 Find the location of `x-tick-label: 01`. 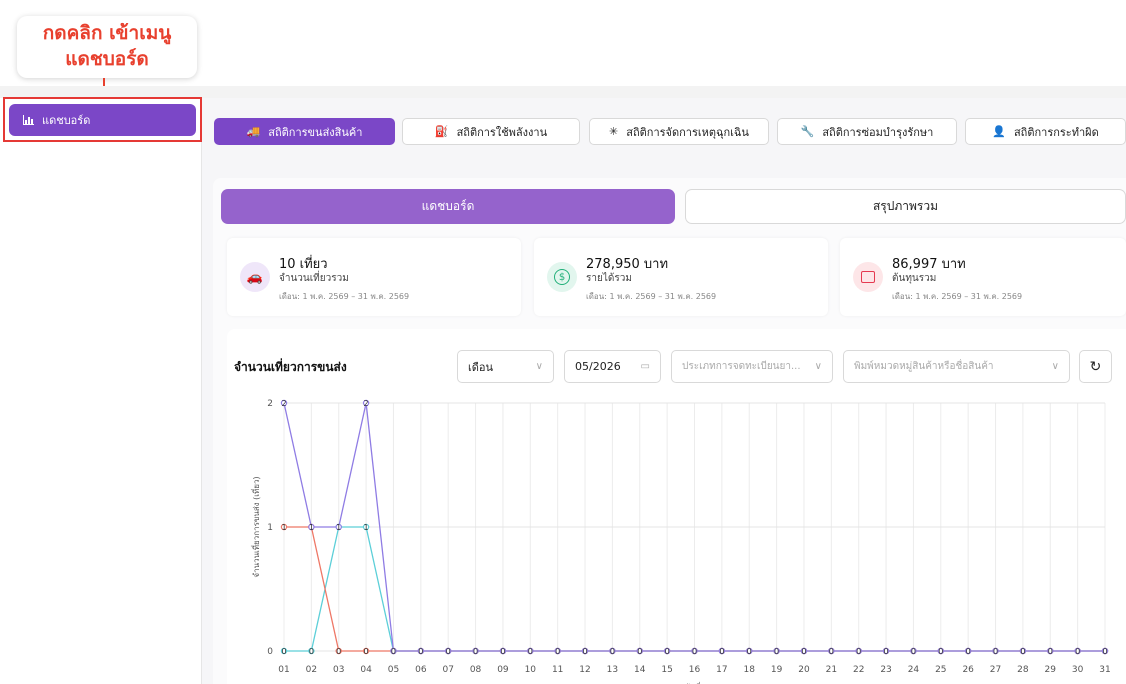

x-tick-label: 01 is located at coordinates (283, 670).